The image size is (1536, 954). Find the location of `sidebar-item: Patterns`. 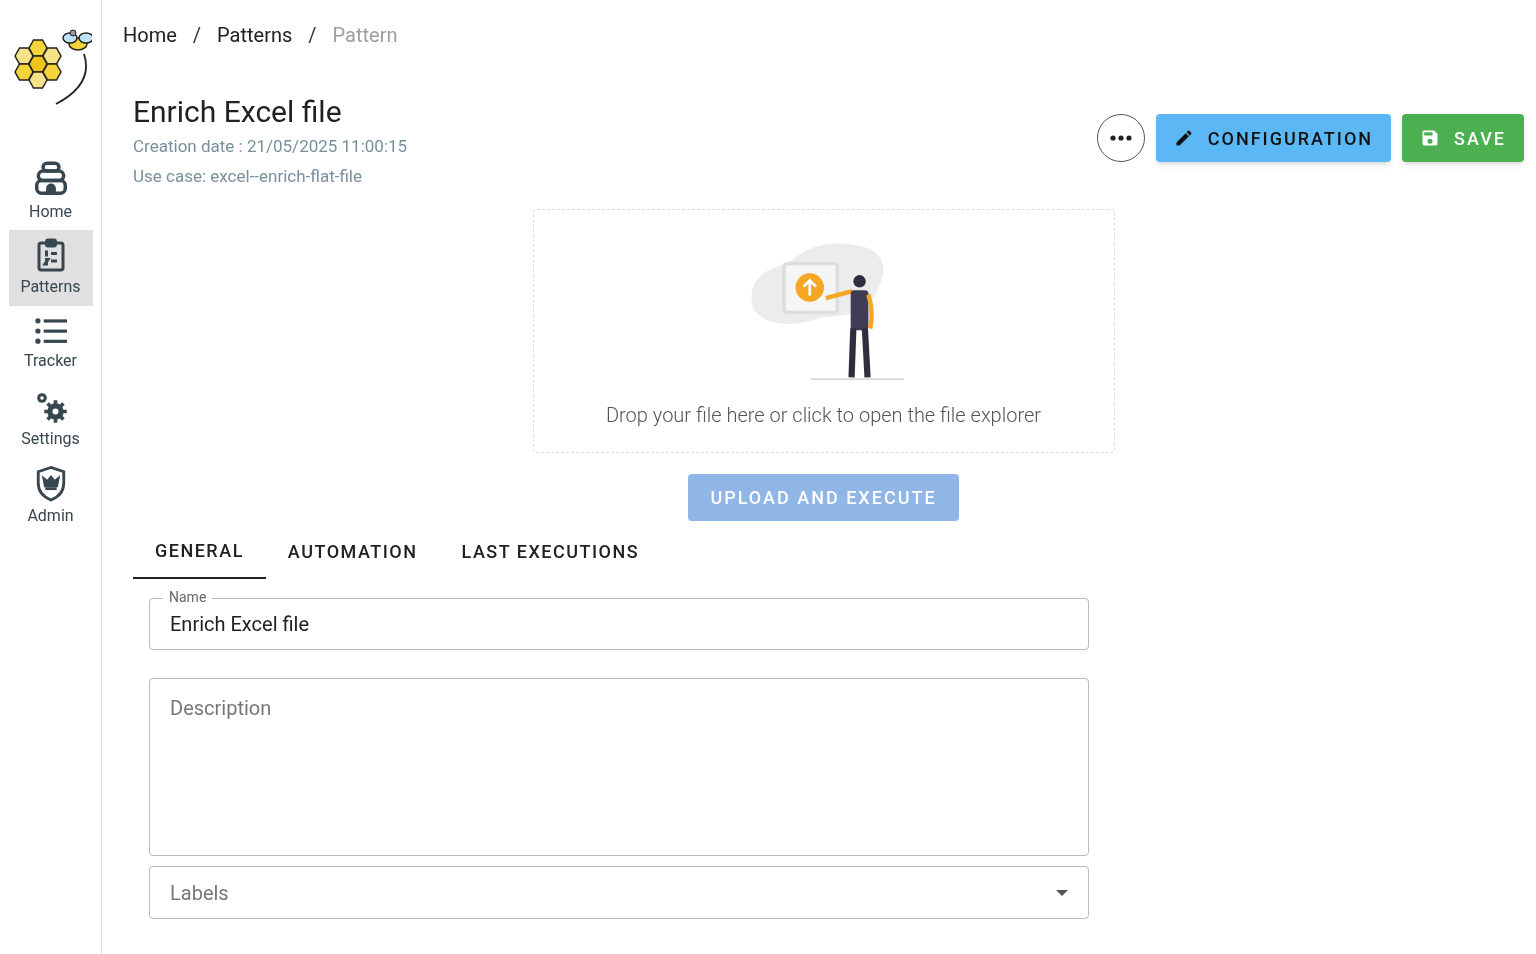

sidebar-item: Patterns is located at coordinates (50, 268).